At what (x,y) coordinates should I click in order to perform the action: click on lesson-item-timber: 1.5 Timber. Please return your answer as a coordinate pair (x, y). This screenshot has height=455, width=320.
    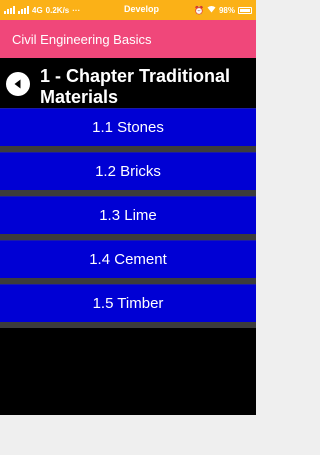
    Looking at the image, I should click on (128, 303).